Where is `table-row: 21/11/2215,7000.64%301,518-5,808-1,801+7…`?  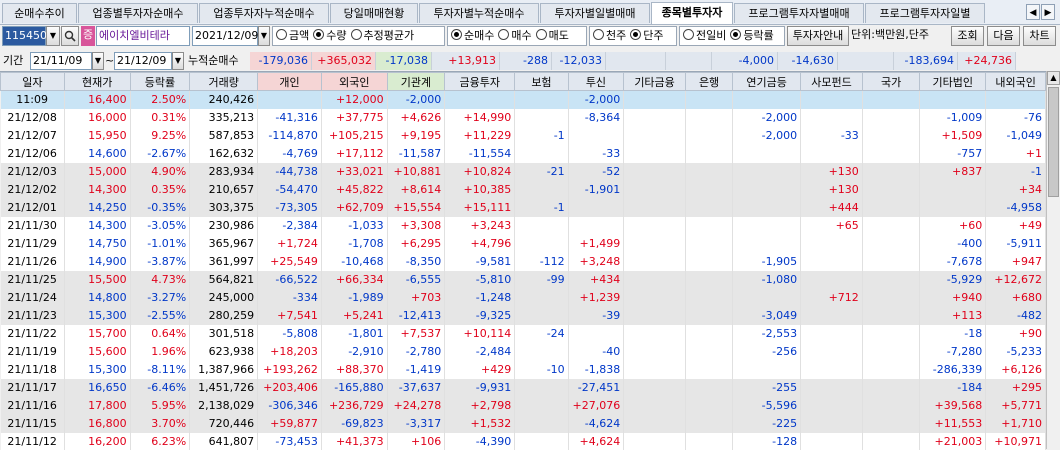 table-row: 21/11/2215,7000.64%301,518-5,808-1,801+7… is located at coordinates (523, 334).